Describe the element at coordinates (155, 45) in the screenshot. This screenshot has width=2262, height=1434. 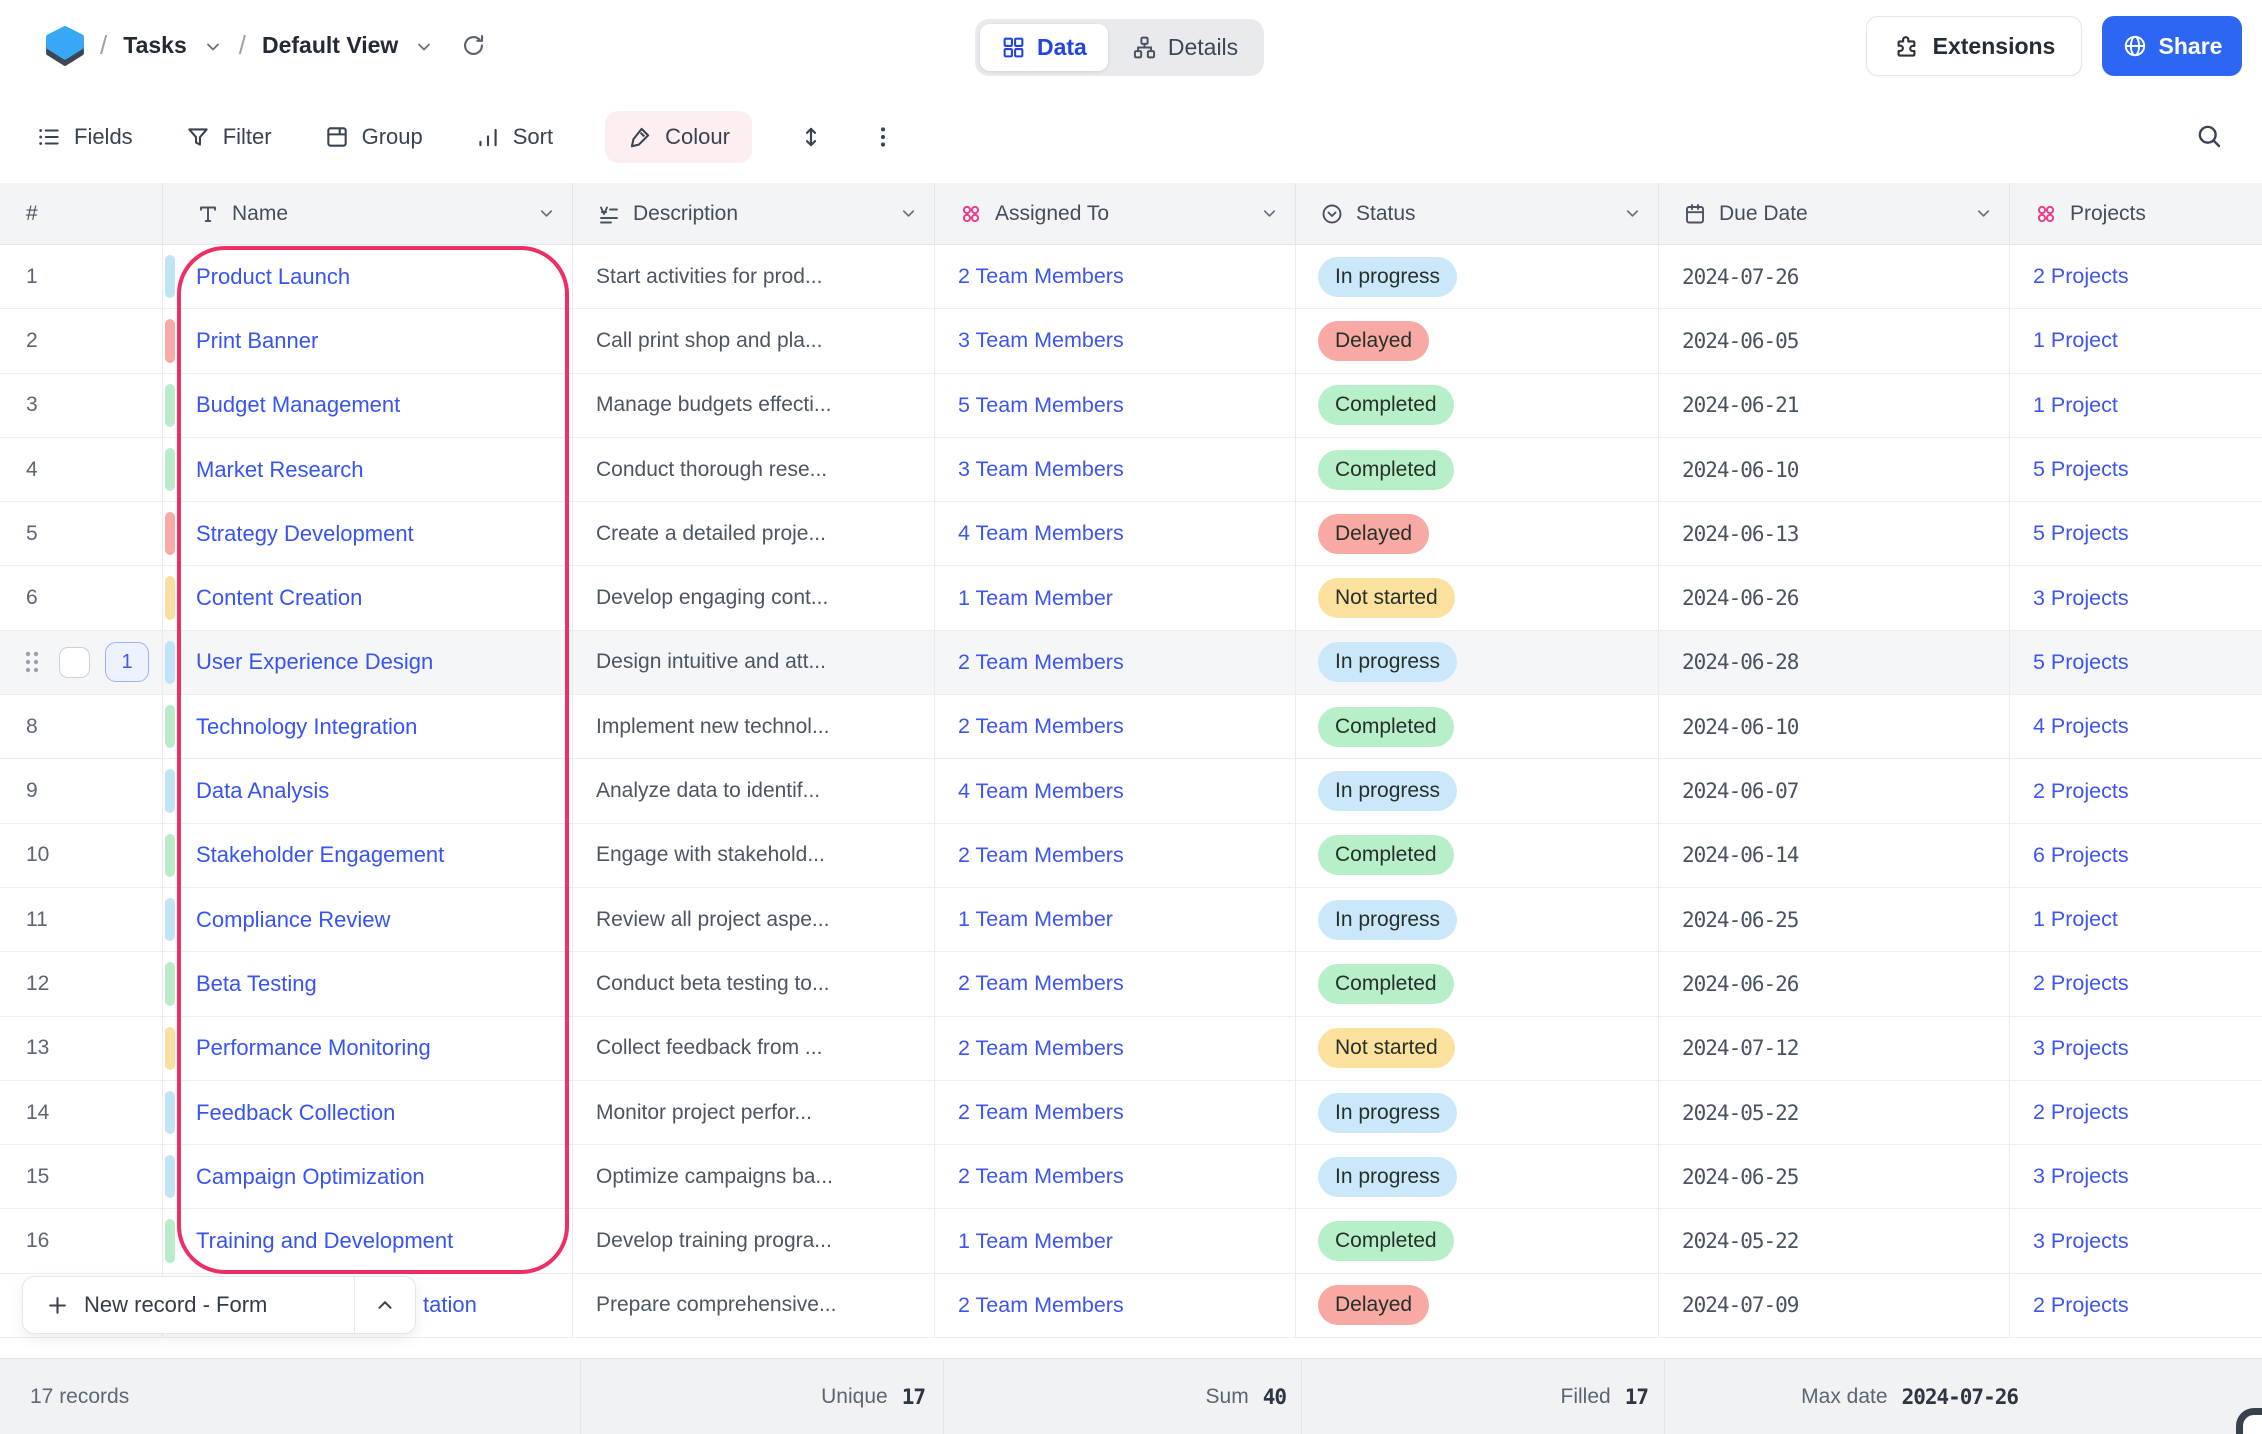
I see `breadcrumb-table-name: Tasks` at that location.